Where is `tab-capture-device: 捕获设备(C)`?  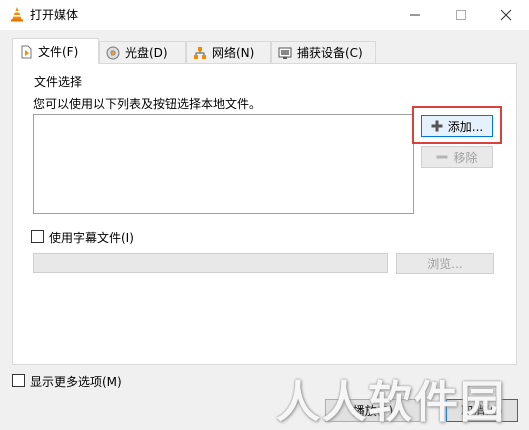
tab-capture-device: 捕获设备(C) is located at coordinates (323, 52).